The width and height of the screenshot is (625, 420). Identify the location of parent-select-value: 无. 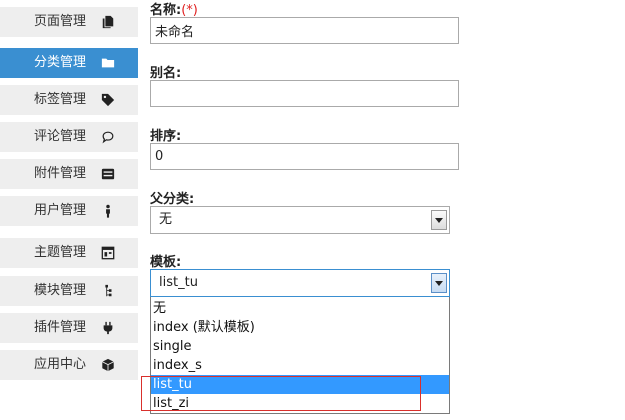
(166, 219).